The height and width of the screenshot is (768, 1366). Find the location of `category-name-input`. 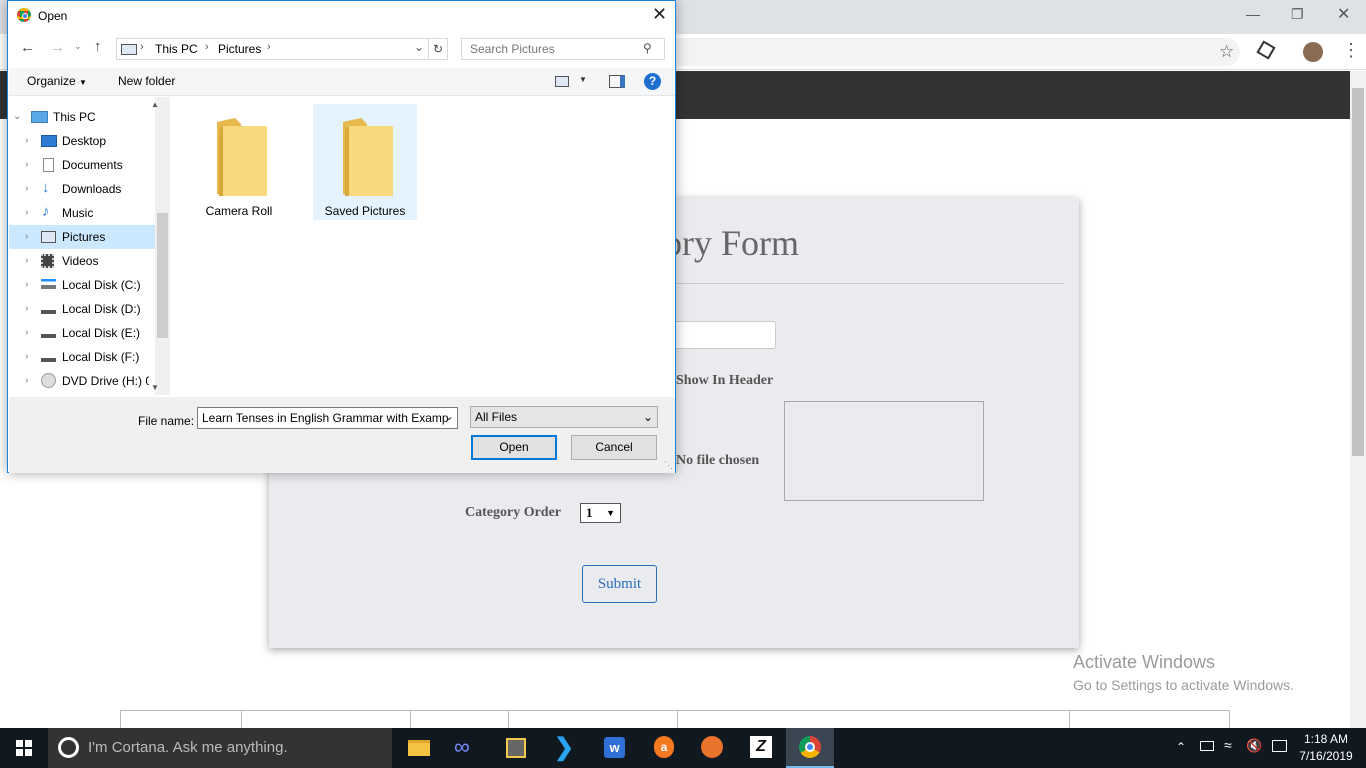

category-name-input is located at coordinates (718, 335).